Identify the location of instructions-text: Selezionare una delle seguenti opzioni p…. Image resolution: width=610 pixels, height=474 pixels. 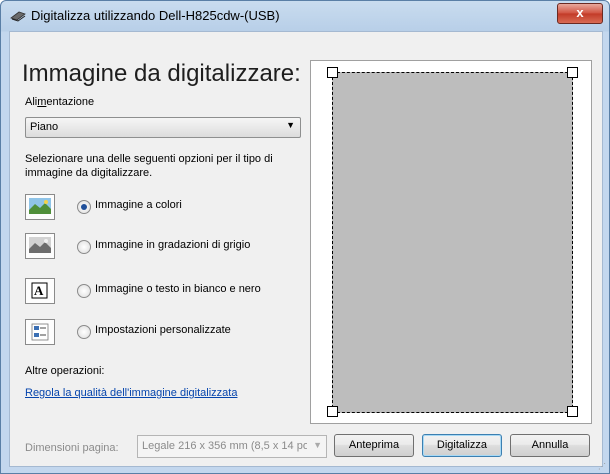
(149, 166).